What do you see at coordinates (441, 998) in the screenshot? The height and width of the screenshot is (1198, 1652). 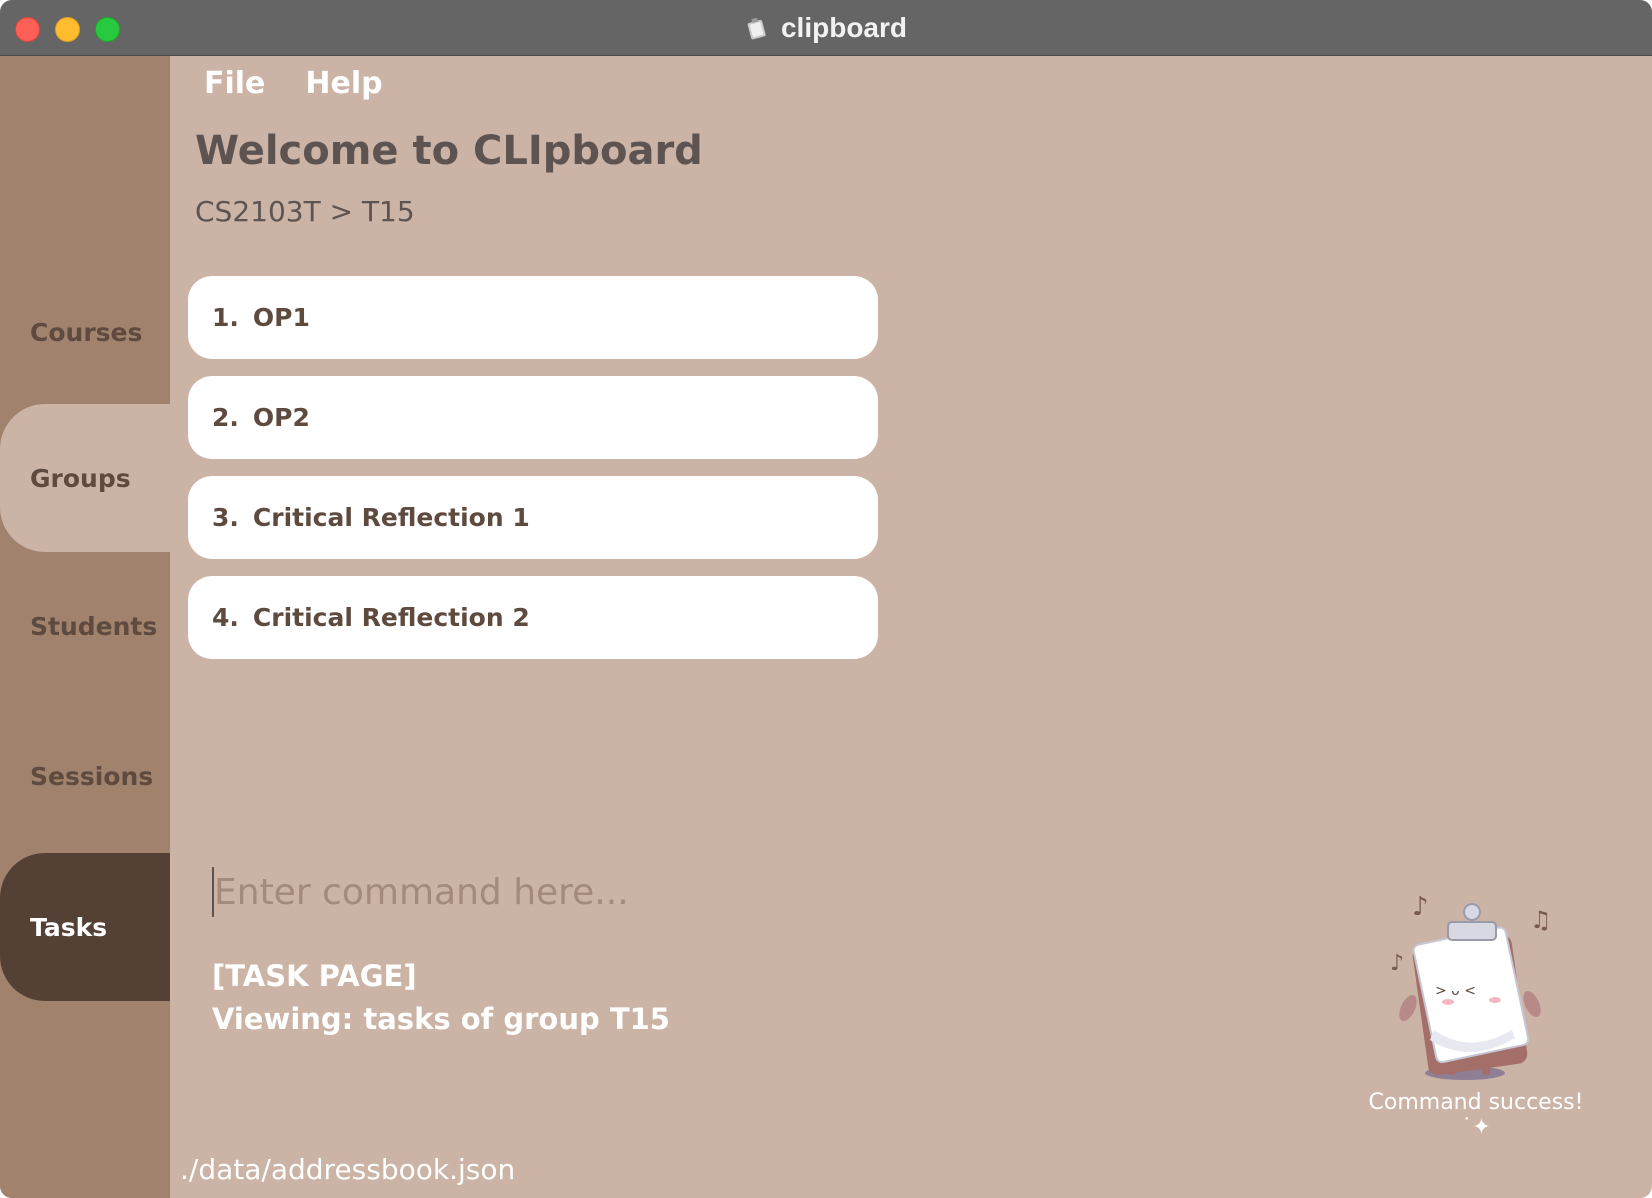 I see `result-display: [TASK PAGE] Viewing: tasks of group T15` at bounding box center [441, 998].